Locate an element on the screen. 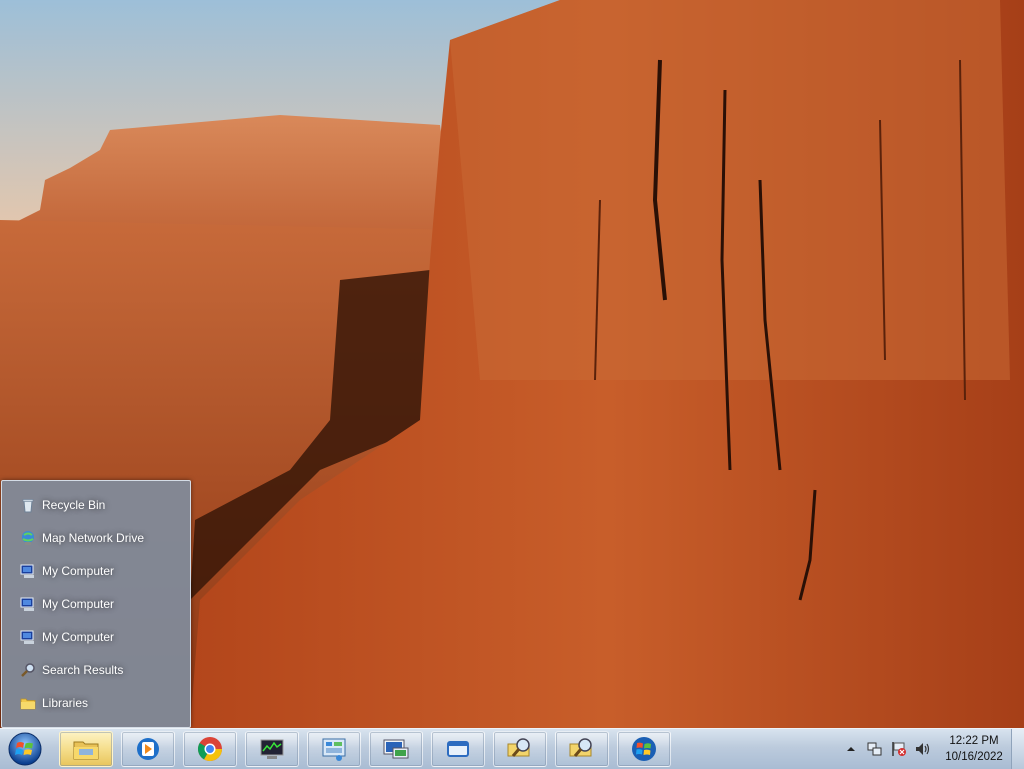 The width and height of the screenshot is (1024, 769). control-panel-icon is located at coordinates (334, 749).